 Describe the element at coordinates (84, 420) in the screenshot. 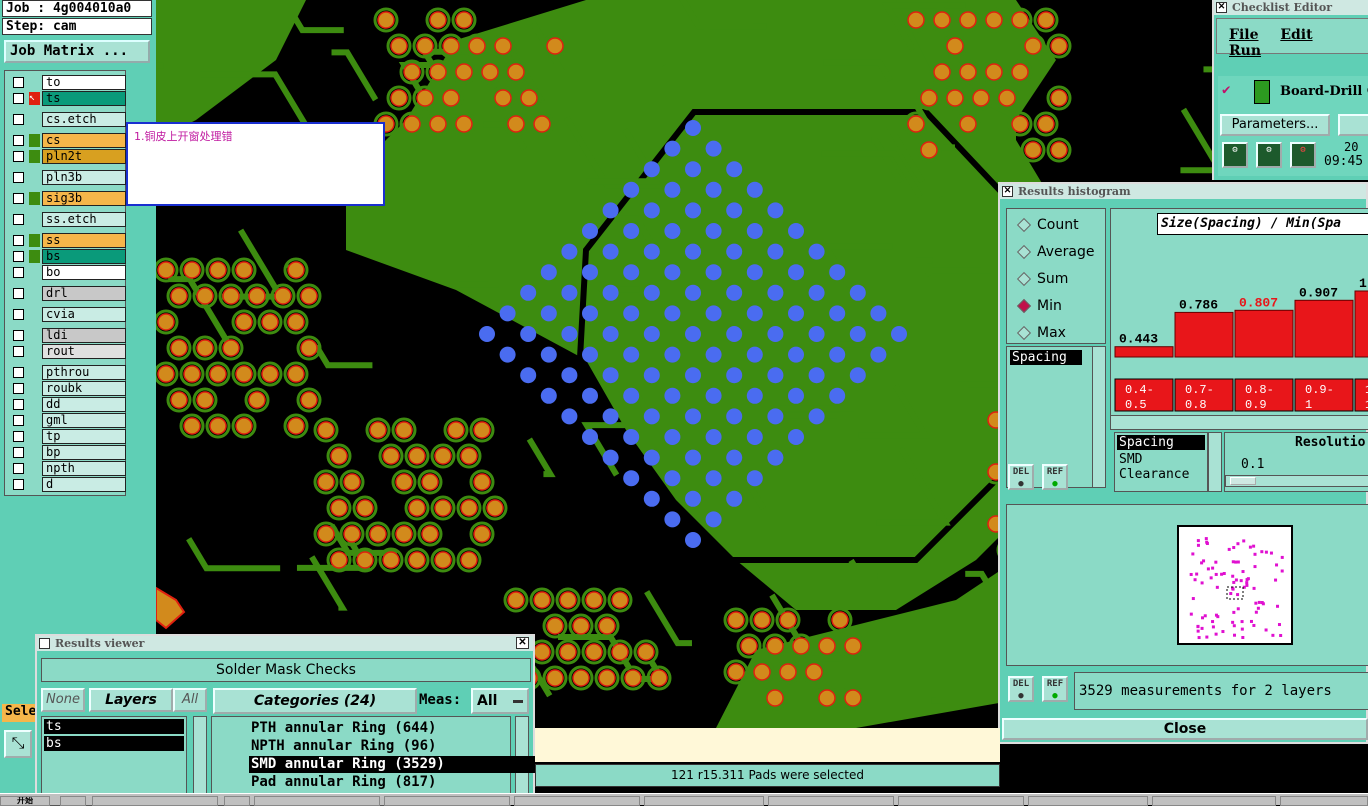

I see `layer-name: gml` at that location.